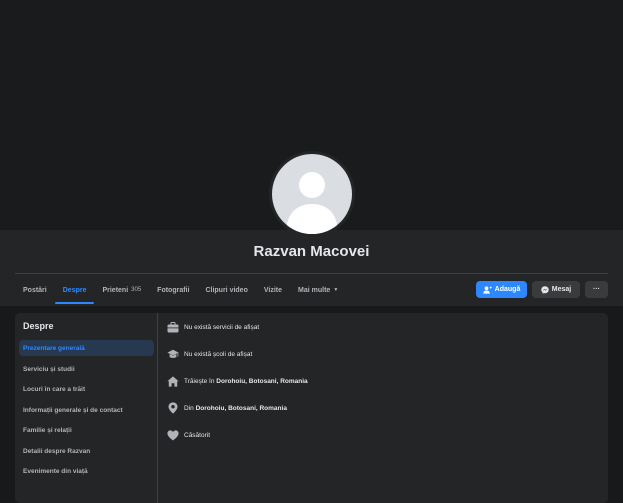  I want to click on tab-label: Clipuri video, so click(226, 290).